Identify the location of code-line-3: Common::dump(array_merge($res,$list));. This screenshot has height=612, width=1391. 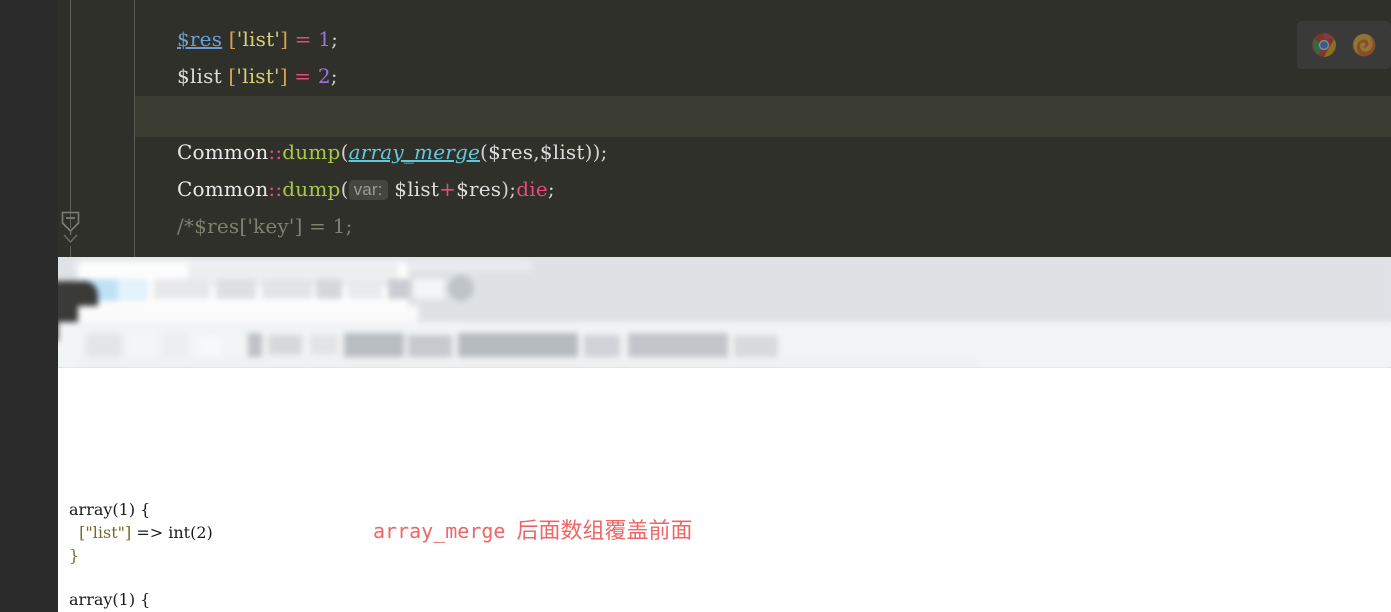
(392, 152).